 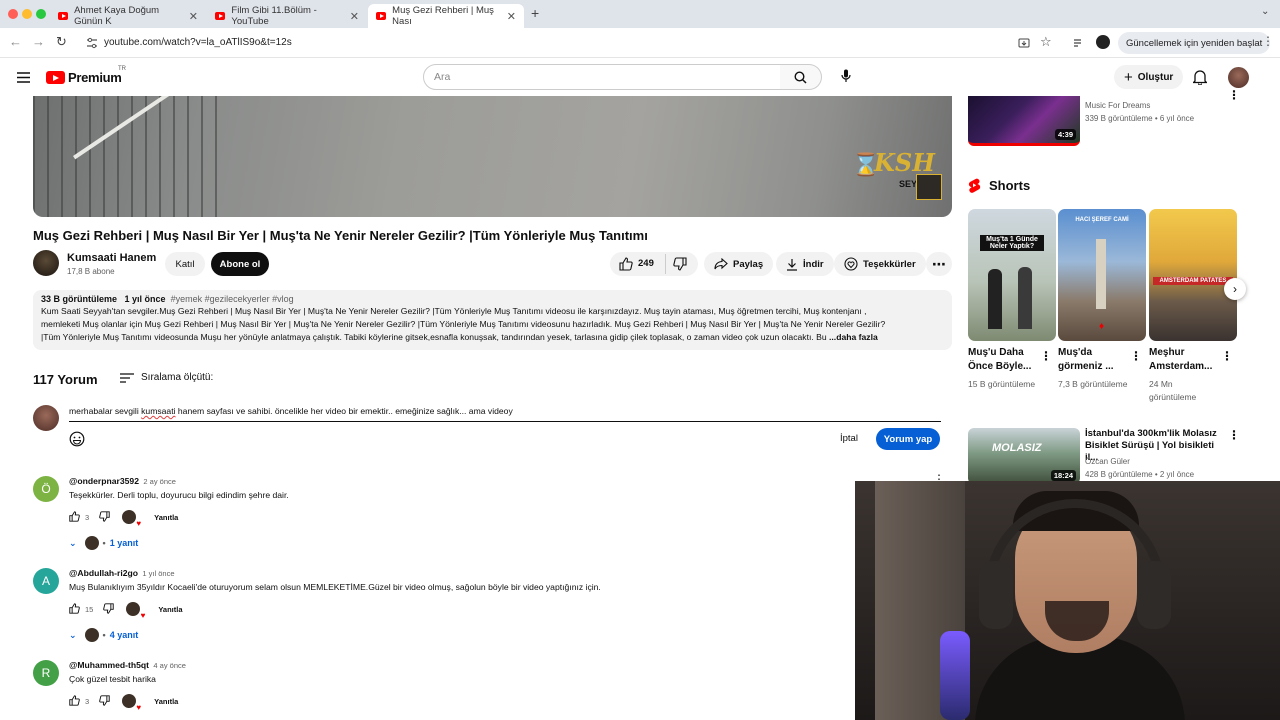 I want to click on short-thumbnail: AMSTERDAM PATATES, so click(x=1193, y=275).